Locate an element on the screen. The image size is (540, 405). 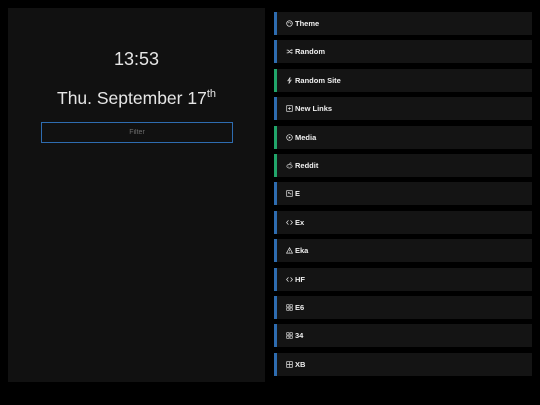
grid-square-icon is located at coordinates (289, 194).